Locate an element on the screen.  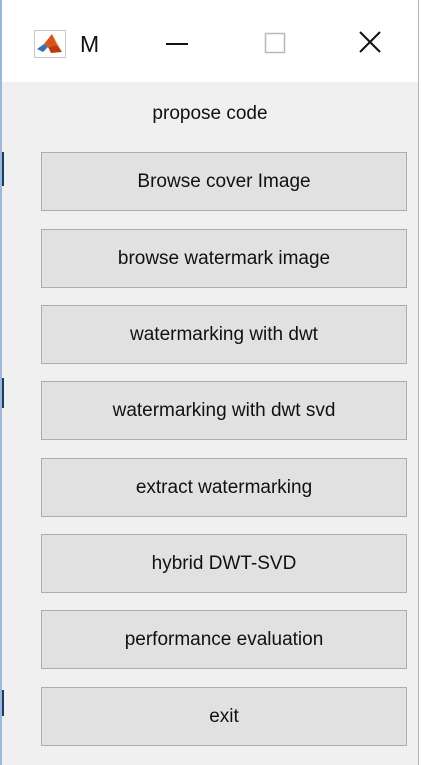
maximize-icon is located at coordinates (275, 43).